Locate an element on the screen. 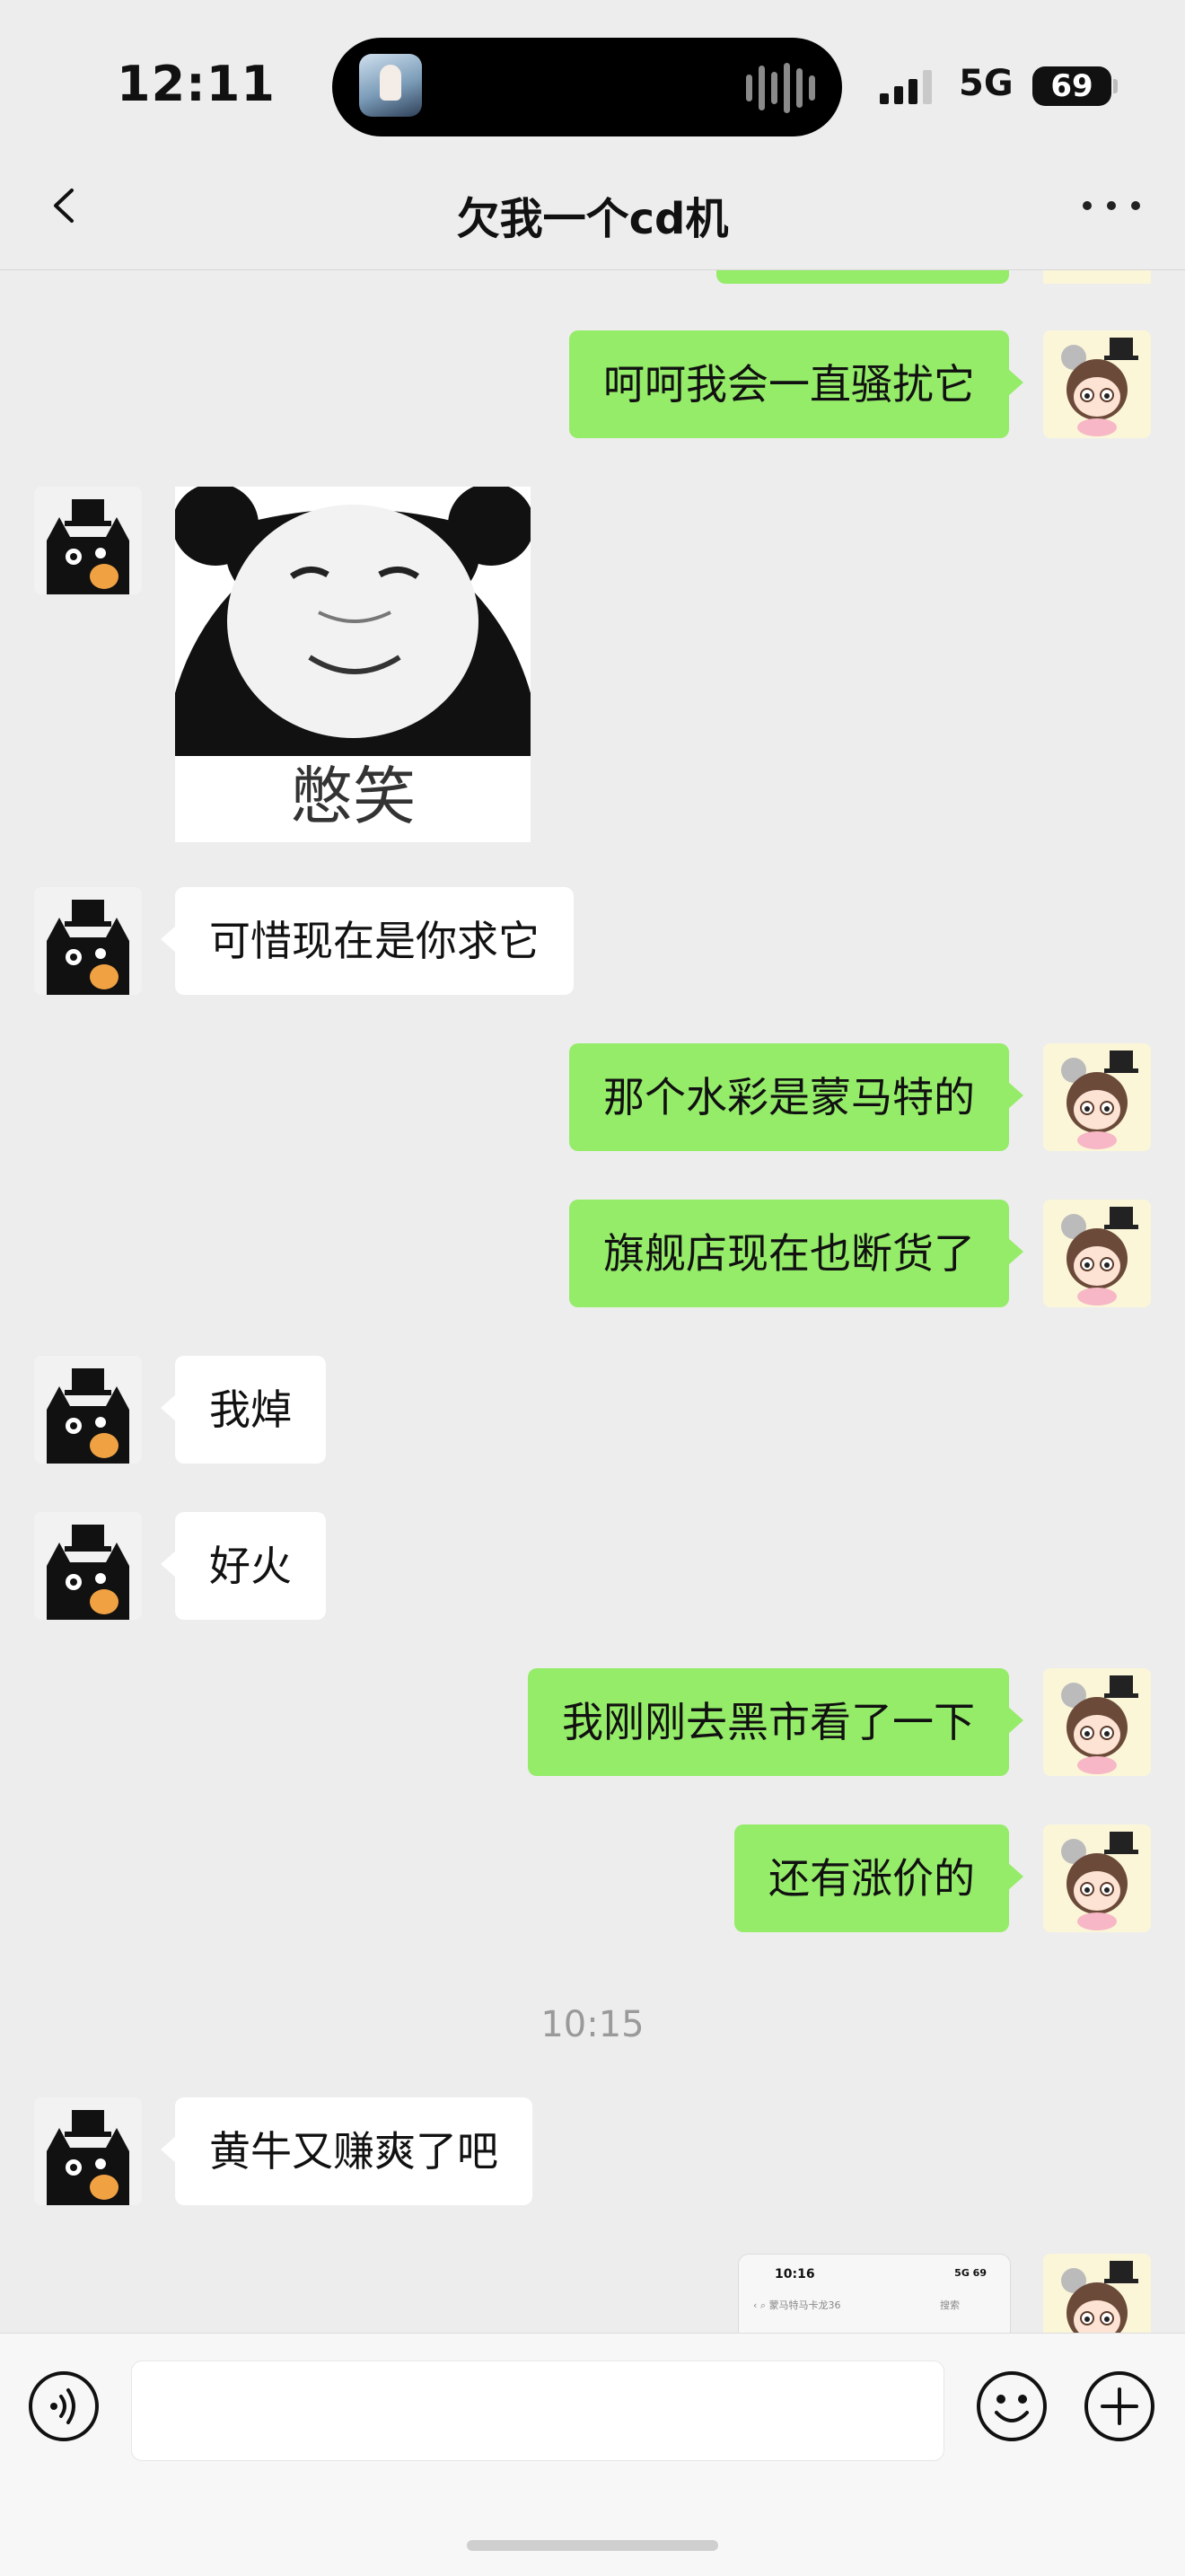  screenshot-search-text: 蒙马特马卡龙36 is located at coordinates (804, 2305).